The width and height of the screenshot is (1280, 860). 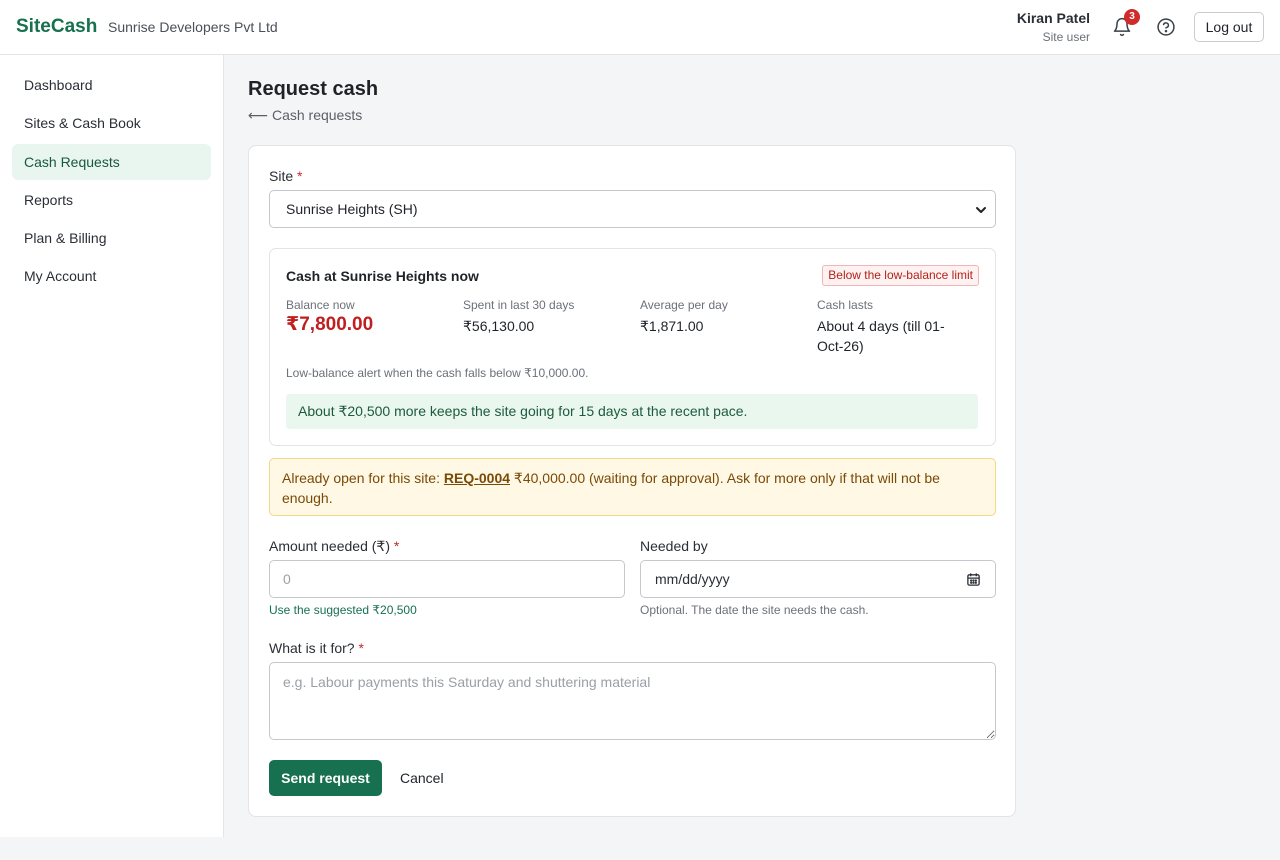 What do you see at coordinates (981, 210) in the screenshot?
I see `chevron-down-icon` at bounding box center [981, 210].